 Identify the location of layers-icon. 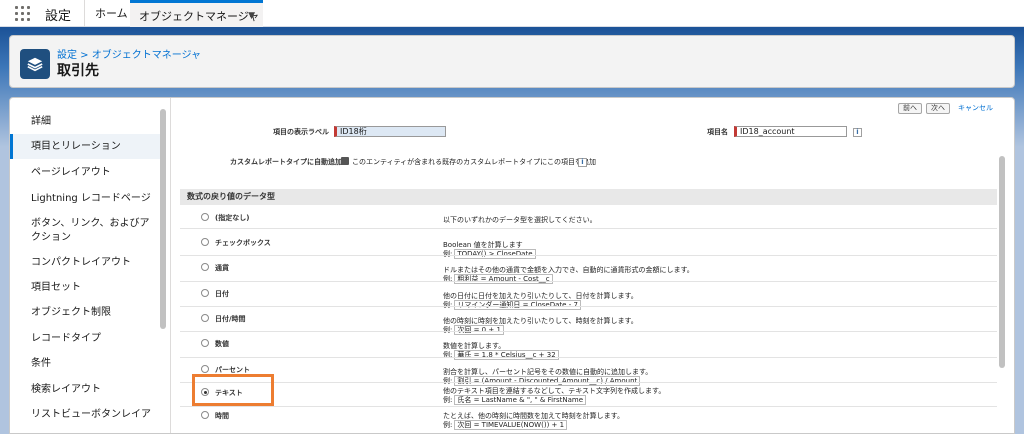
(35, 64).